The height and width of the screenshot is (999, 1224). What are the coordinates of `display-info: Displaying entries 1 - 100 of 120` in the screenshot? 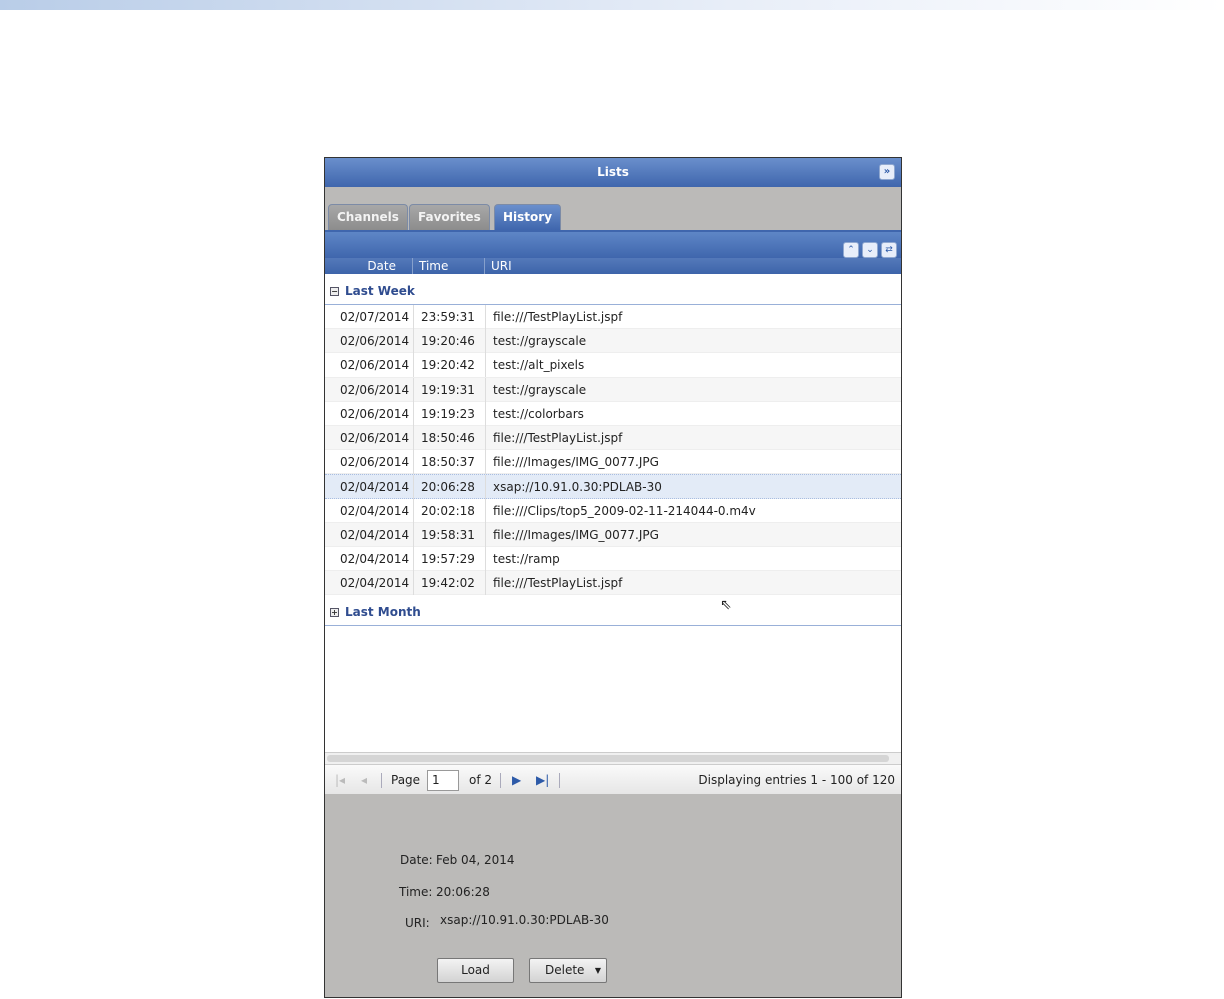 It's located at (796, 780).